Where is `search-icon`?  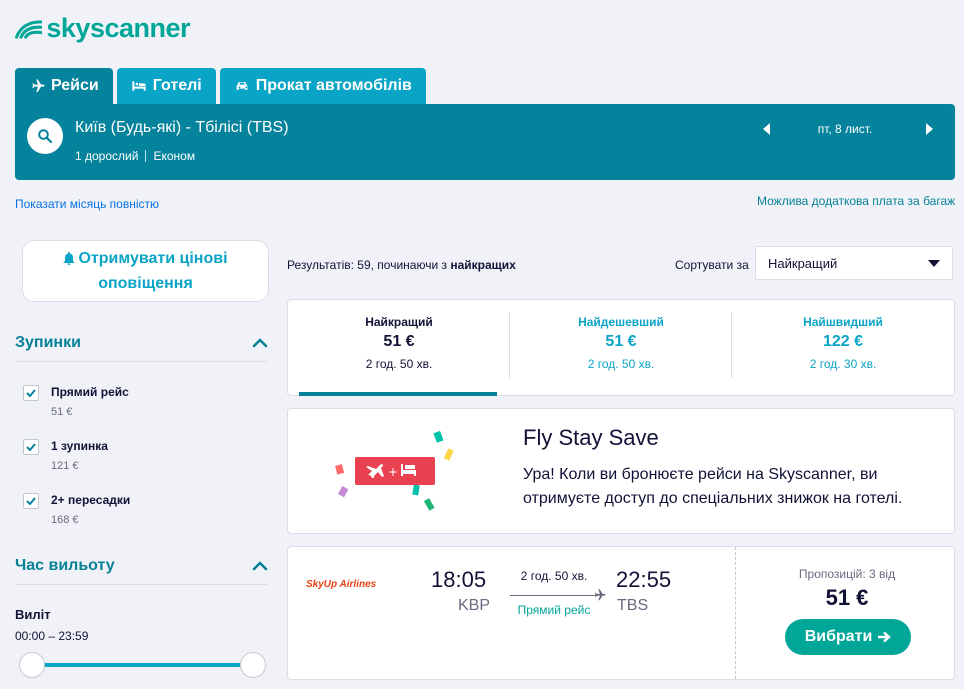 search-icon is located at coordinates (45, 136).